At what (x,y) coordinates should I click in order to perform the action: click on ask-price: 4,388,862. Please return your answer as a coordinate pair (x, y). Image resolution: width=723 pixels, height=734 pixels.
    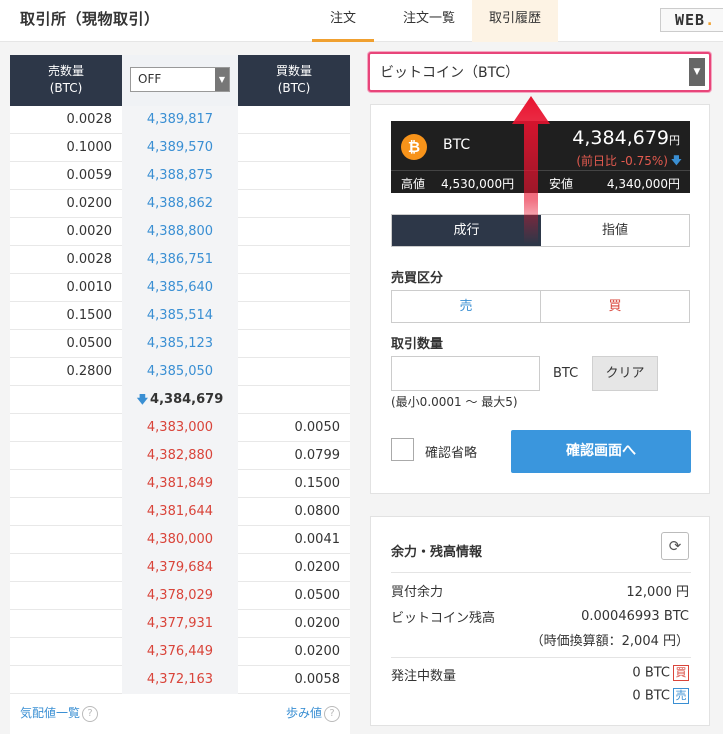
    Looking at the image, I should click on (180, 204).